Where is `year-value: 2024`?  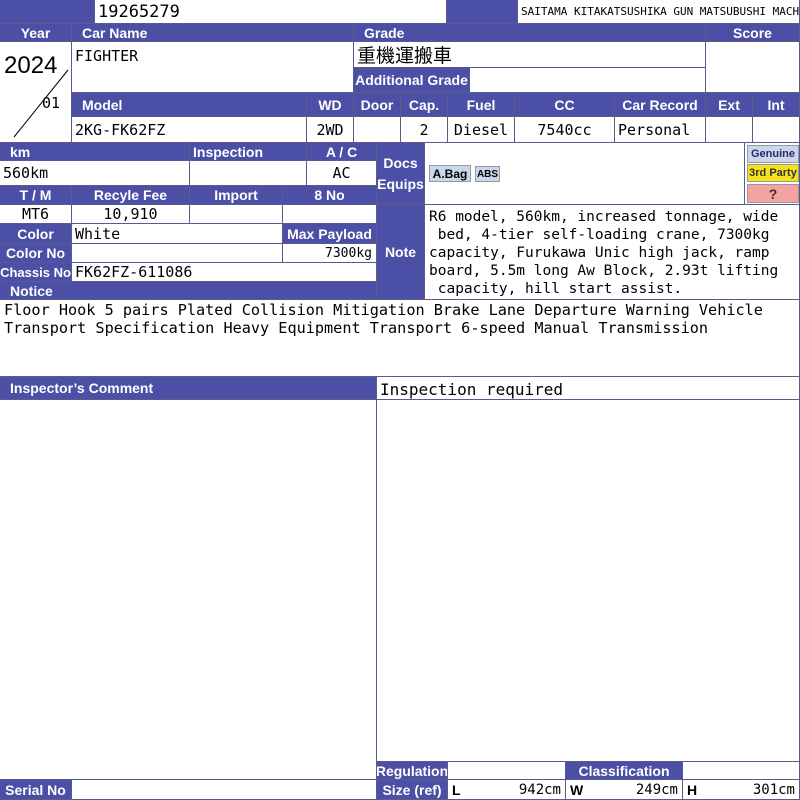 year-value: 2024 is located at coordinates (31, 65).